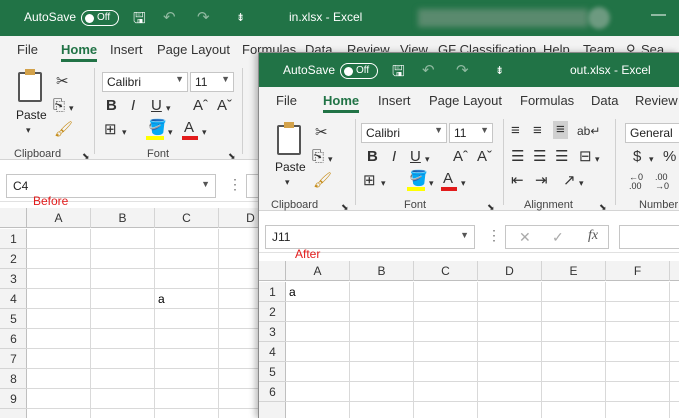 The image size is (679, 418). What do you see at coordinates (224, 106) in the screenshot?
I see `shrink-font-icon: Aˇ` at bounding box center [224, 106].